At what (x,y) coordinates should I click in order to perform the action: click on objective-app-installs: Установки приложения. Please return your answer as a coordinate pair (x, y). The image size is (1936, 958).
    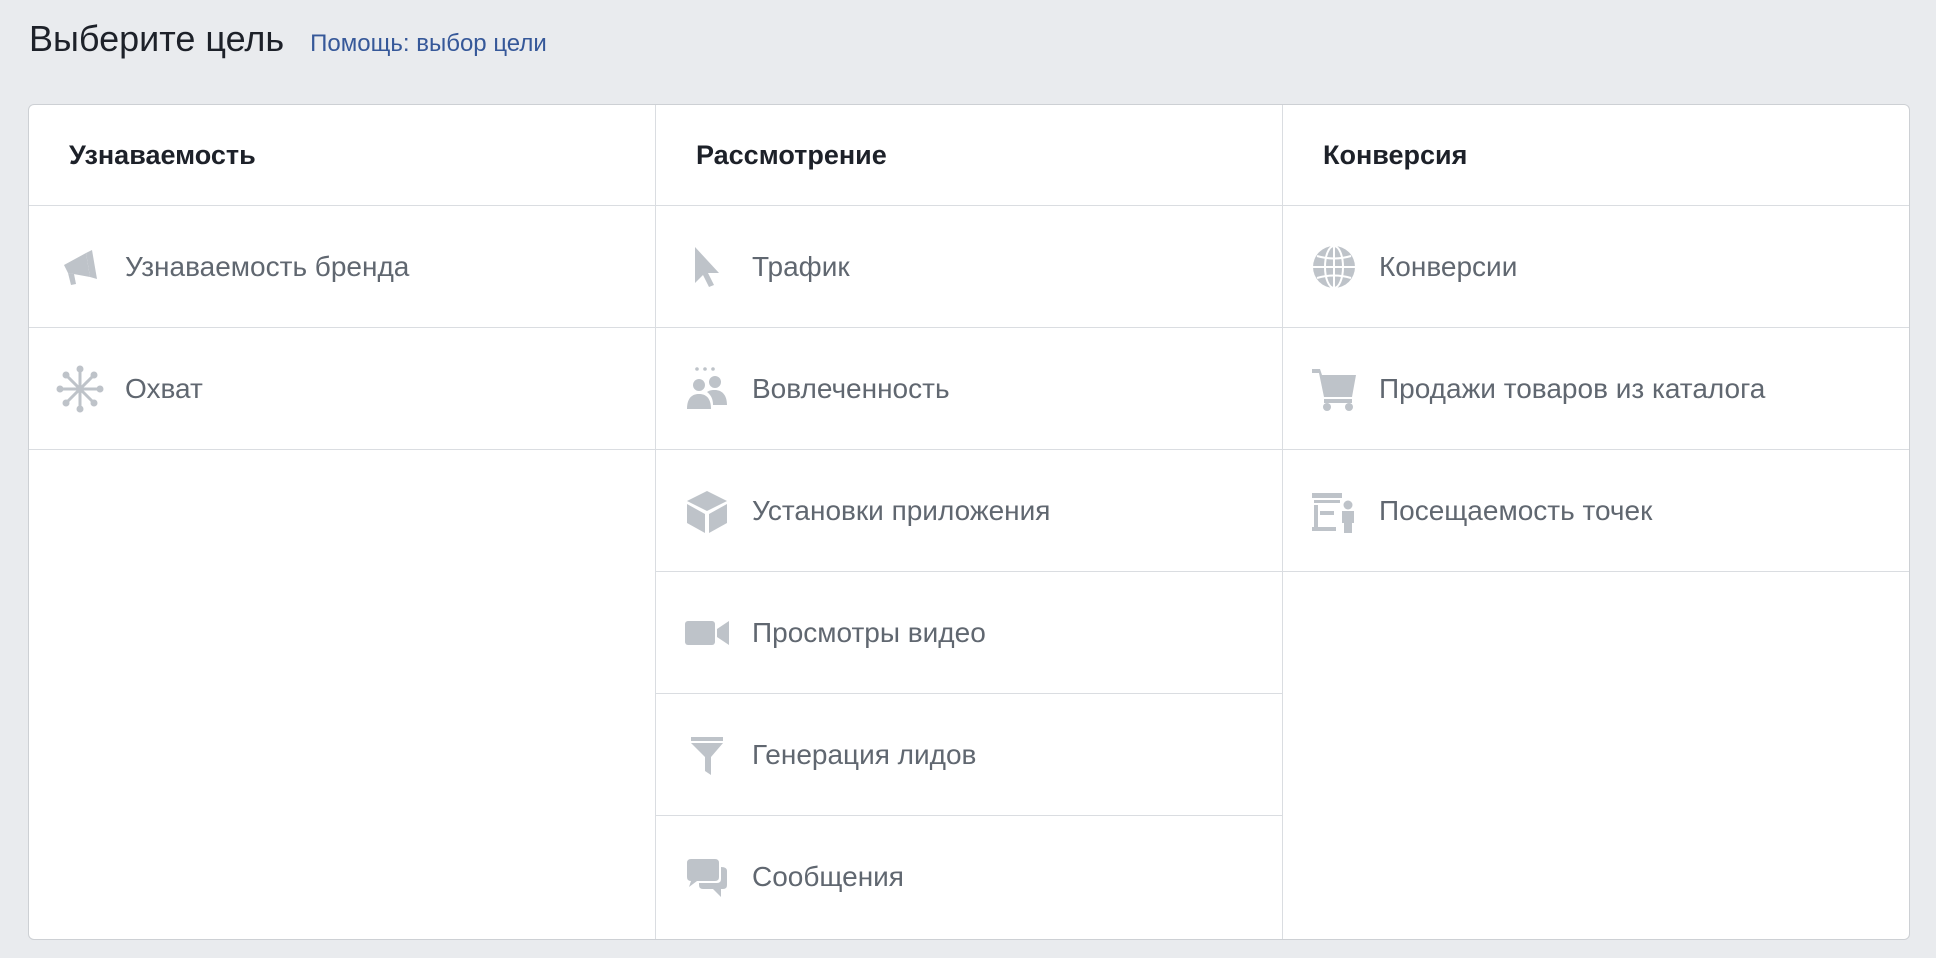
    Looking at the image, I should click on (969, 511).